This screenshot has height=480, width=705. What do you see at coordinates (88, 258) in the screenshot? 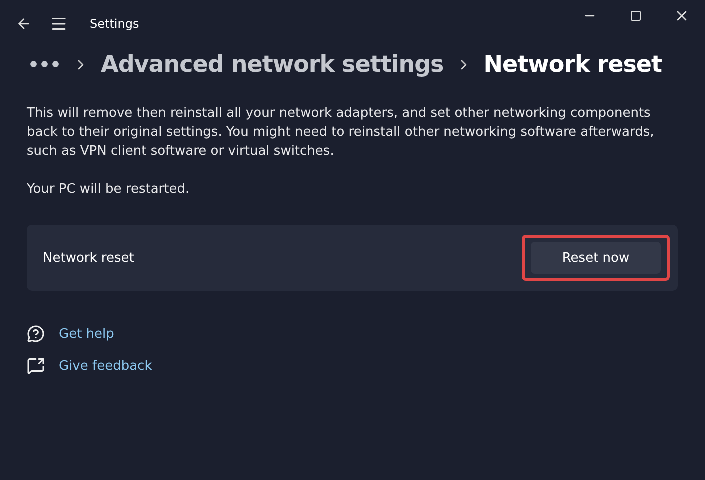
I see `card-label: Network reset` at bounding box center [88, 258].